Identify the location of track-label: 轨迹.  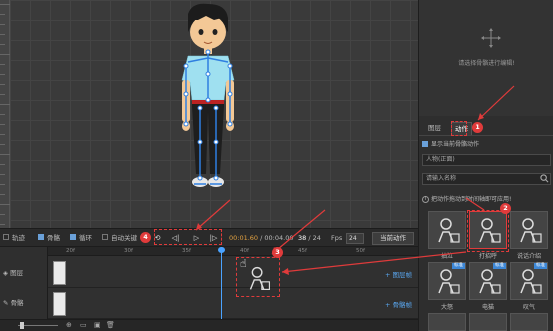
(18, 238).